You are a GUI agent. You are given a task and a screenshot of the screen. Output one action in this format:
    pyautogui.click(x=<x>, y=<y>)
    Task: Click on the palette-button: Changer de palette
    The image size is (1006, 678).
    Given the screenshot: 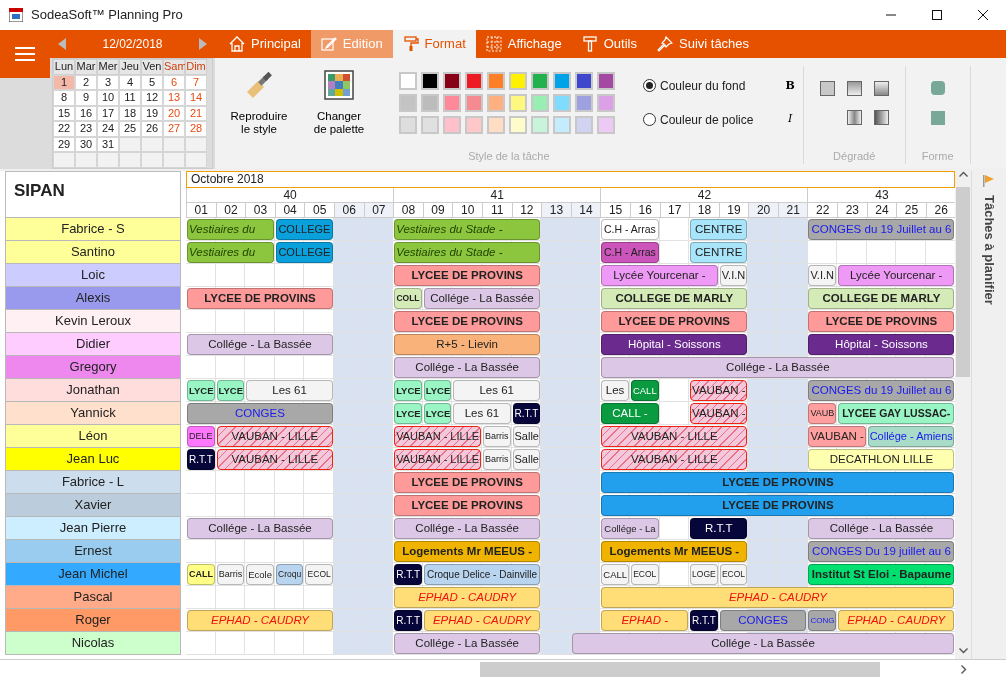 What is the action you would take?
    pyautogui.click(x=339, y=102)
    